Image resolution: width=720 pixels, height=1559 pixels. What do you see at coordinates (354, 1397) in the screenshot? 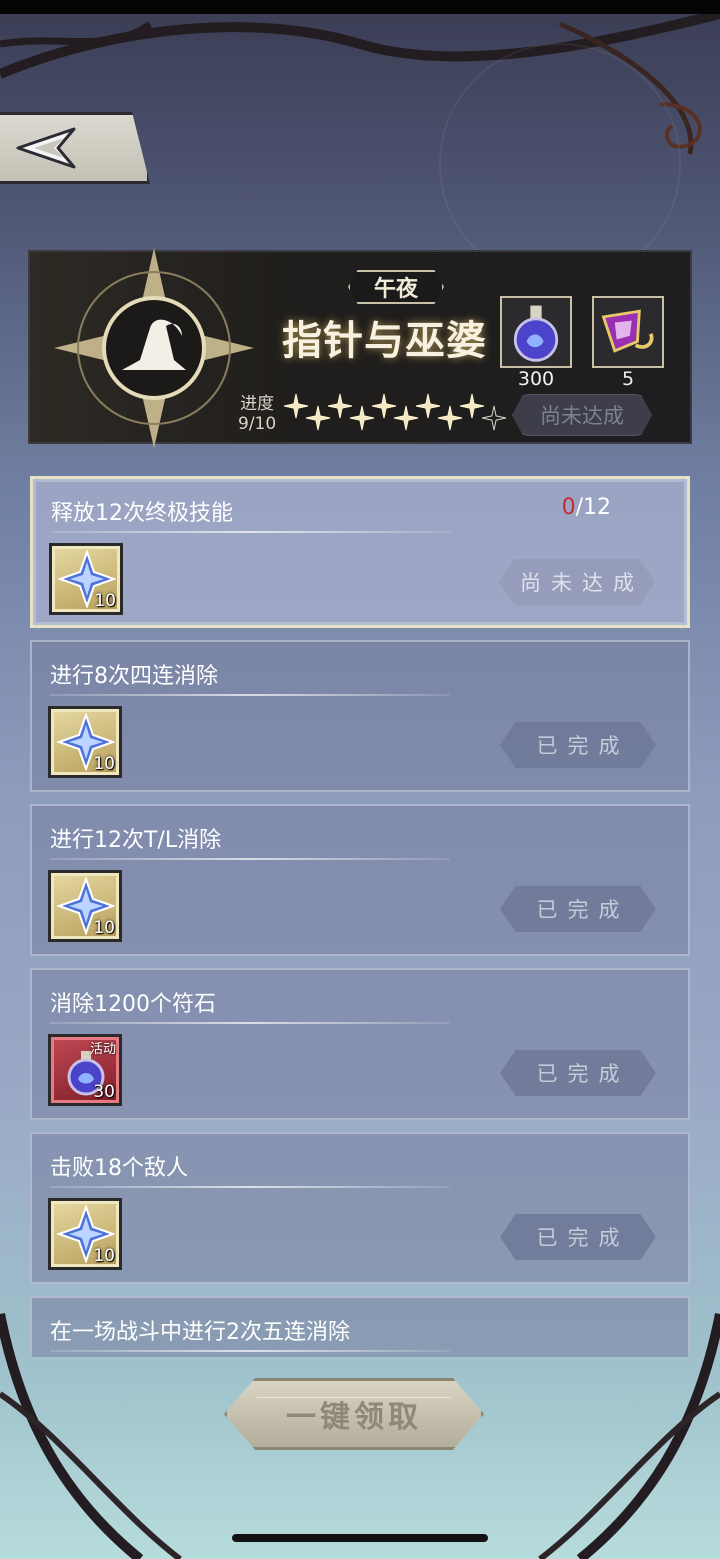
I see `button-ornament` at bounding box center [354, 1397].